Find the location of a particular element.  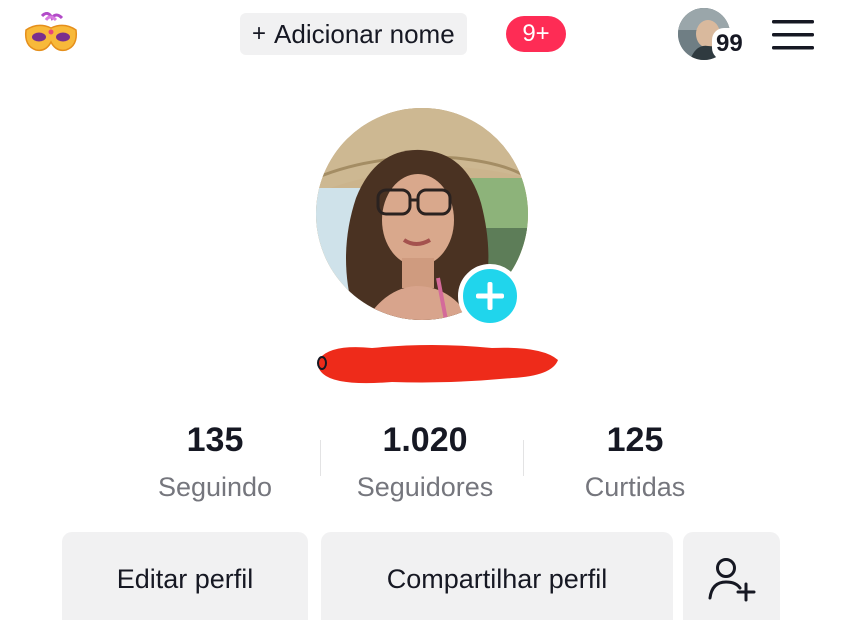

party-mask-icon is located at coordinates (51, 34).